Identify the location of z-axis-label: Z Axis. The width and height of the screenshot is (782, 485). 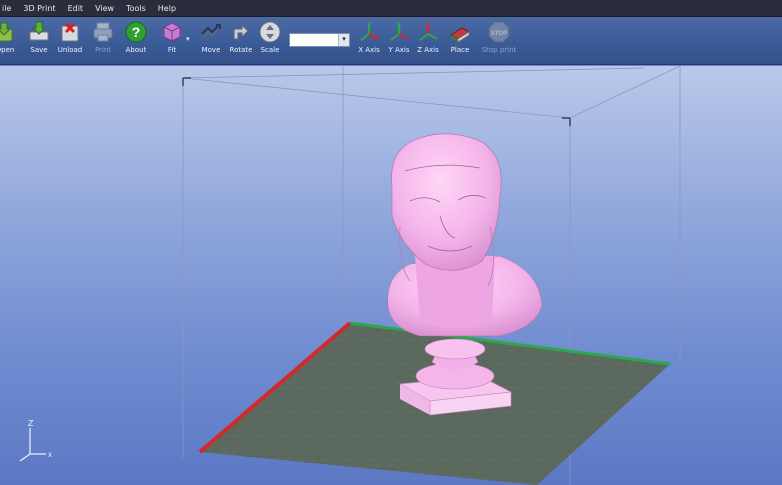
(428, 50).